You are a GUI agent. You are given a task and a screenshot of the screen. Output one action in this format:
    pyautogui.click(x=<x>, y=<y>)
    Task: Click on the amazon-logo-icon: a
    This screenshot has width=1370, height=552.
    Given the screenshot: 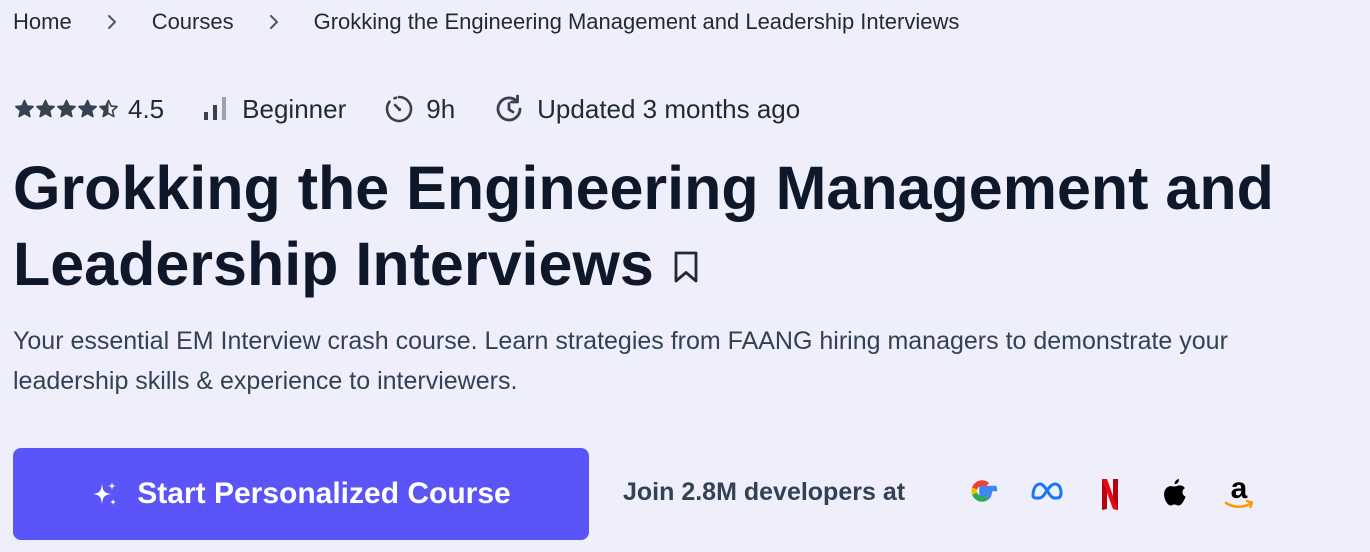 What is the action you would take?
    pyautogui.click(x=1239, y=492)
    